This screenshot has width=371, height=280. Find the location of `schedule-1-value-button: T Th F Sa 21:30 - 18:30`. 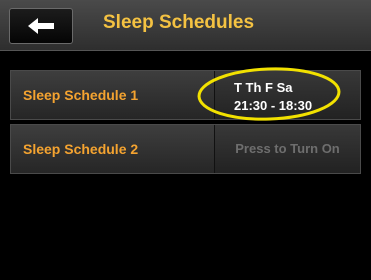

schedule-1-value-button: T Th F Sa 21:30 - 18:30 is located at coordinates (287, 95).